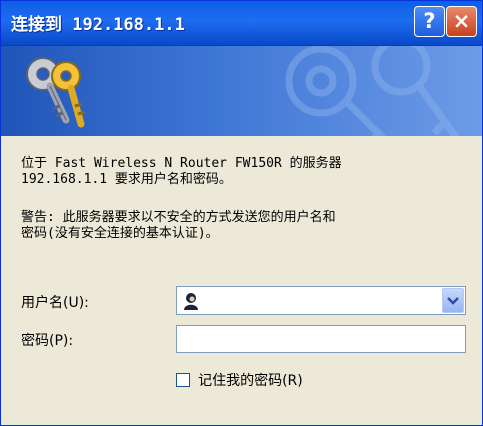 Image resolution: width=483 pixels, height=426 pixels. I want to click on window-title: 连接到 192.168.1.1, so click(98, 25).